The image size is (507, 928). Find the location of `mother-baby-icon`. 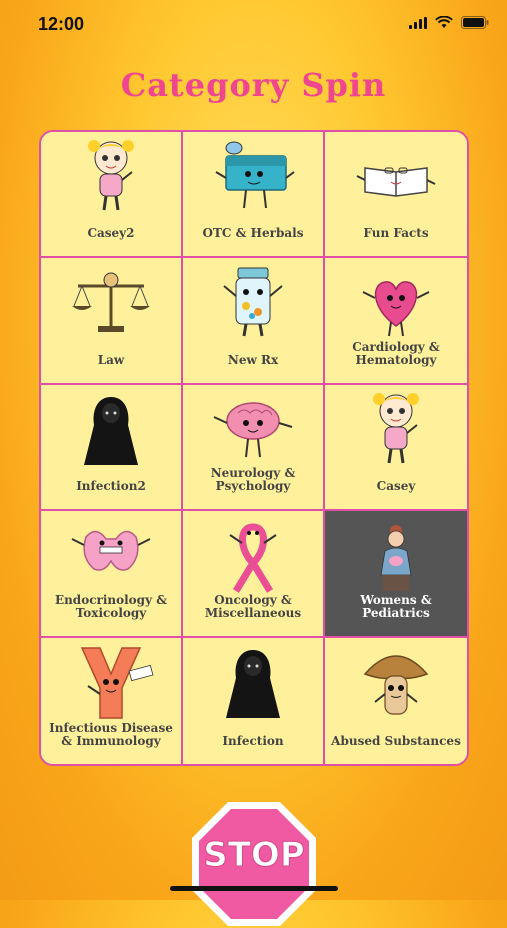

mother-baby-icon is located at coordinates (396, 558).